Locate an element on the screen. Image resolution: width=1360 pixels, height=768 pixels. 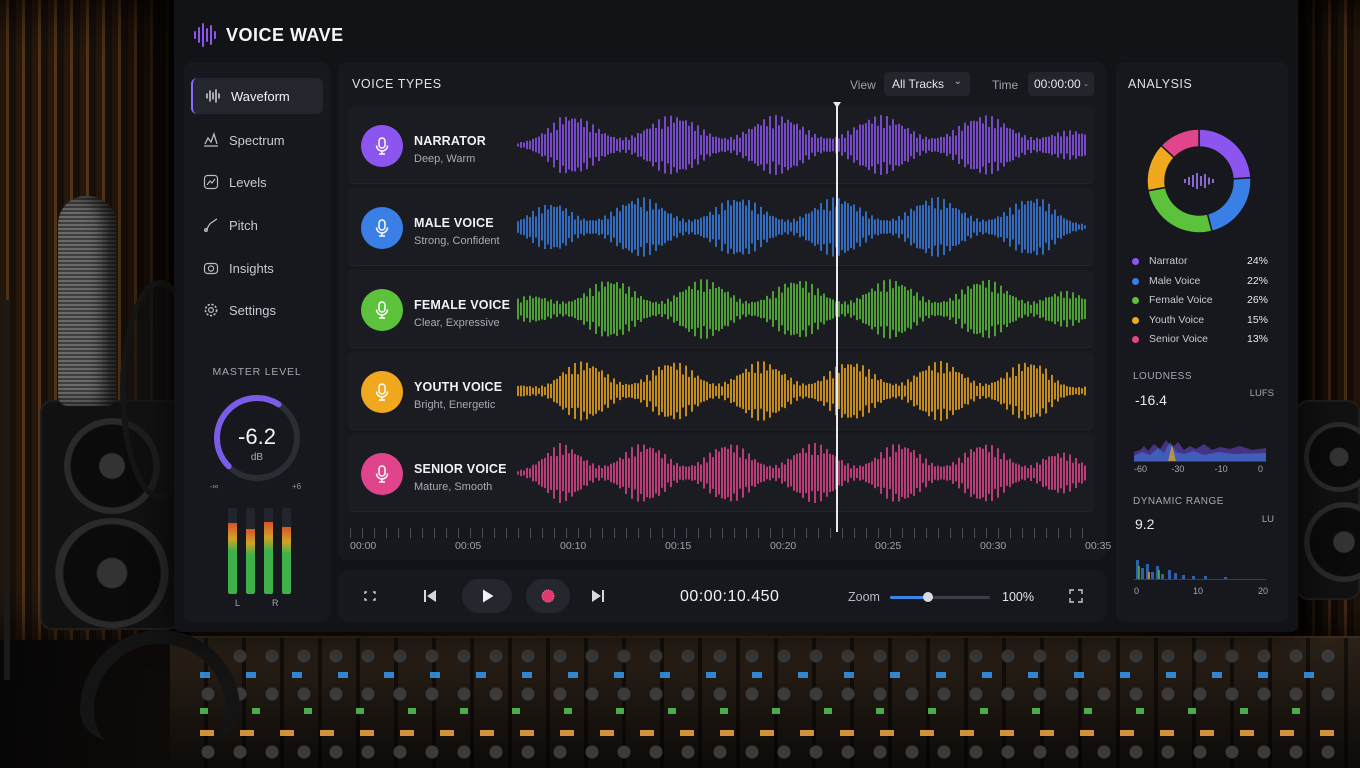
axis-tick-label: 20 is located at coordinates (1263, 591).